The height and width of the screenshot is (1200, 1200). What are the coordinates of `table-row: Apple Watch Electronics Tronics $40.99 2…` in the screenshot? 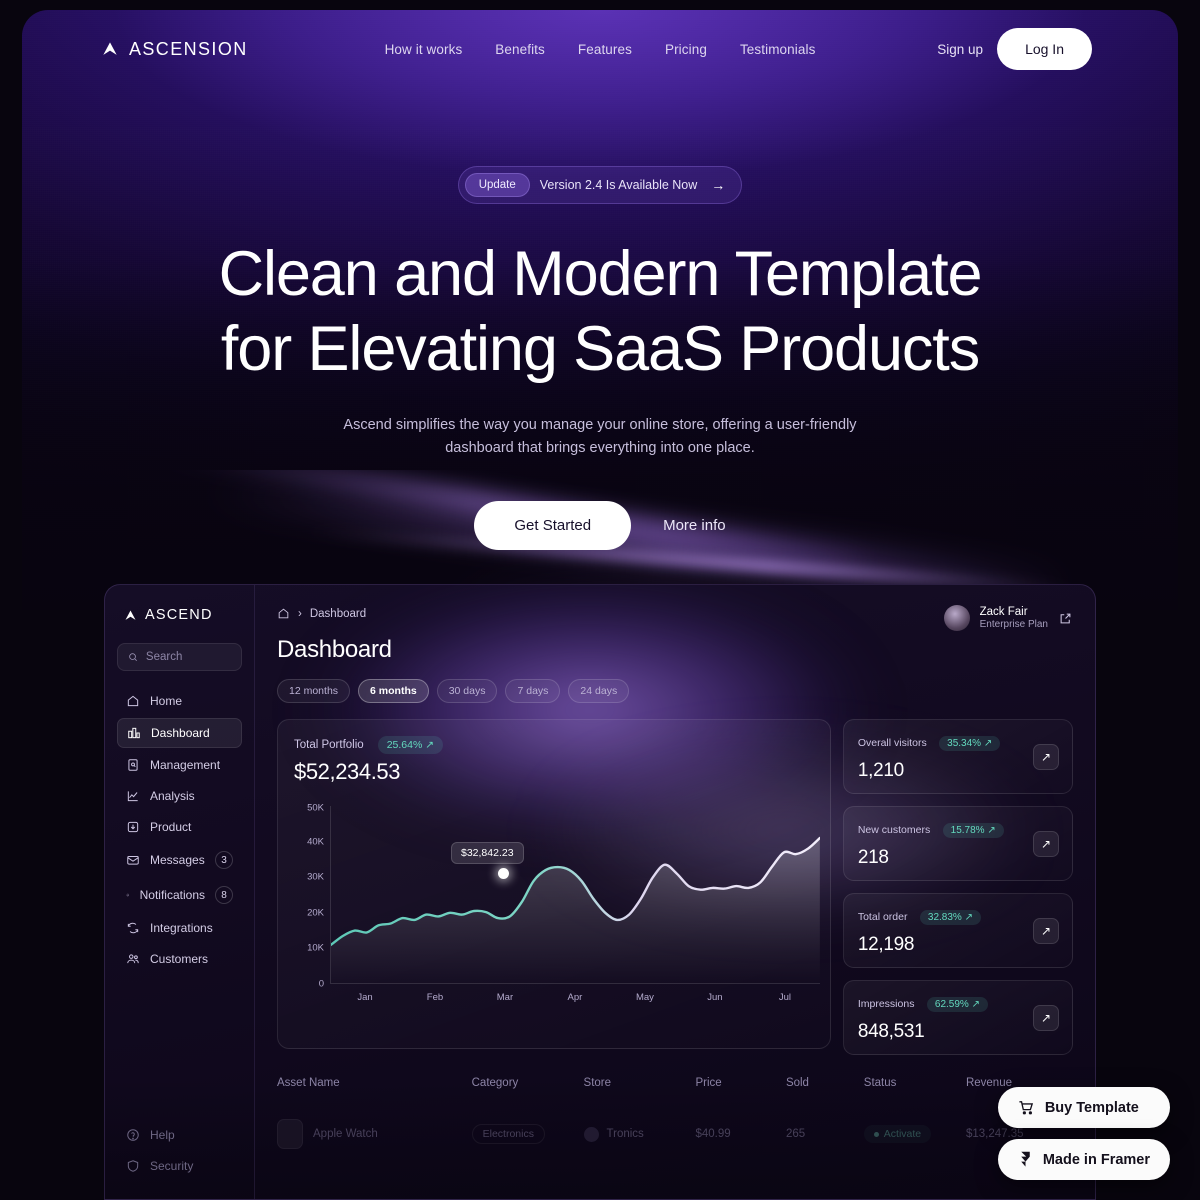 It's located at (675, 1134).